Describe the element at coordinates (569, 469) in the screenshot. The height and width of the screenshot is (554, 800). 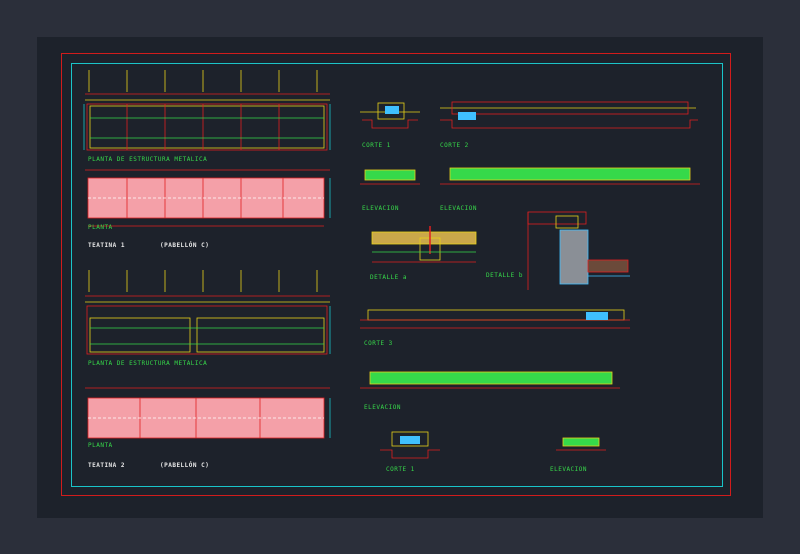
I see `label-elevacion-d: ELEVACION` at that location.